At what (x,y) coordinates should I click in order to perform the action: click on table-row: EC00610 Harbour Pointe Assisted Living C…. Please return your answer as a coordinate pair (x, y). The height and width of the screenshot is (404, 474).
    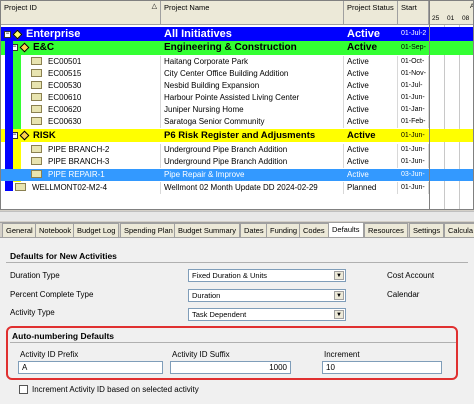
    Looking at the image, I should click on (215, 98).